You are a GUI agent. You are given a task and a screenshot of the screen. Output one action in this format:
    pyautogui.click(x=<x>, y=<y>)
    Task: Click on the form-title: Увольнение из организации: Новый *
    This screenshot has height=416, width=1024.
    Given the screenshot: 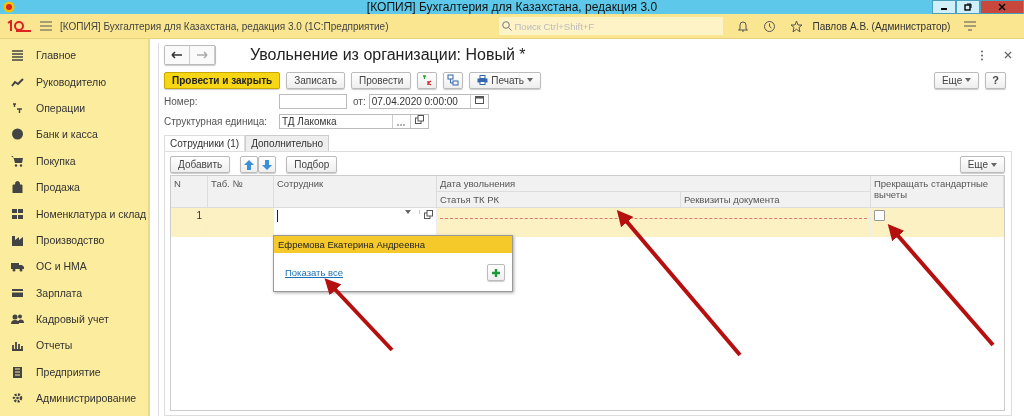 What is the action you would take?
    pyautogui.click(x=388, y=55)
    